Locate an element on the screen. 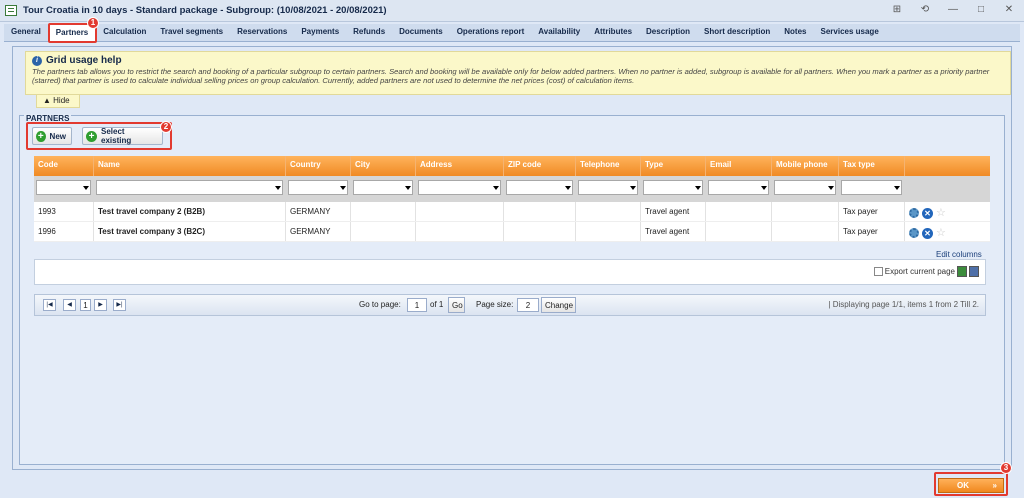 The width and height of the screenshot is (1024, 498). go-to-page-input: 1 is located at coordinates (417, 305).